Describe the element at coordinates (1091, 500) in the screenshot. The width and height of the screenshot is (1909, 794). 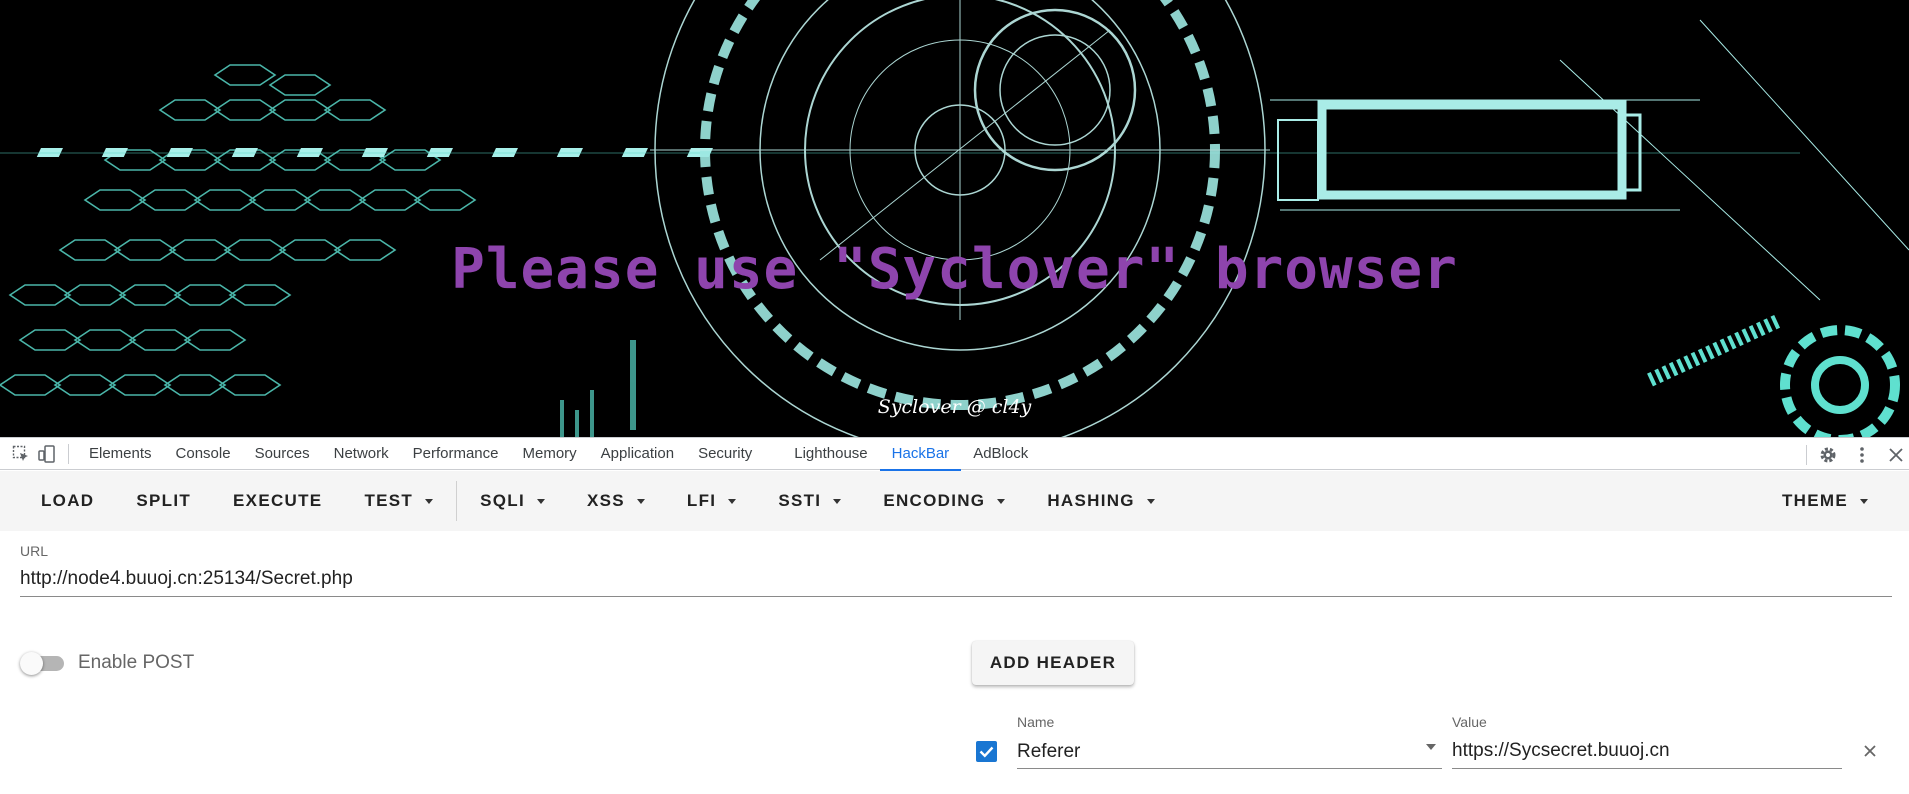
I see `hashing-button-label: HASHING` at that location.